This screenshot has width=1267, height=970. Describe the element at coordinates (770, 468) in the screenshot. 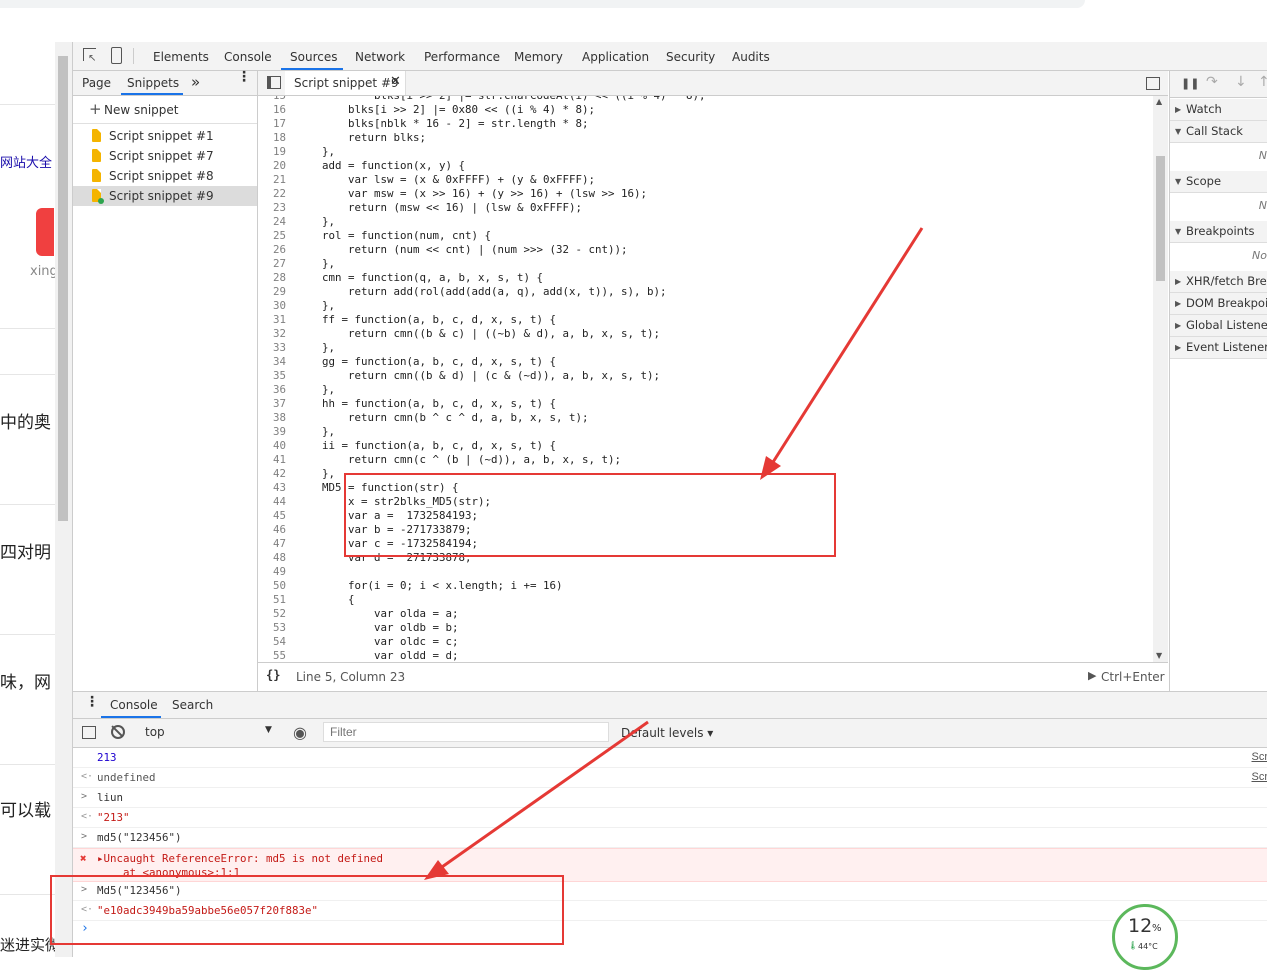

I see `arrowhead-icon` at that location.